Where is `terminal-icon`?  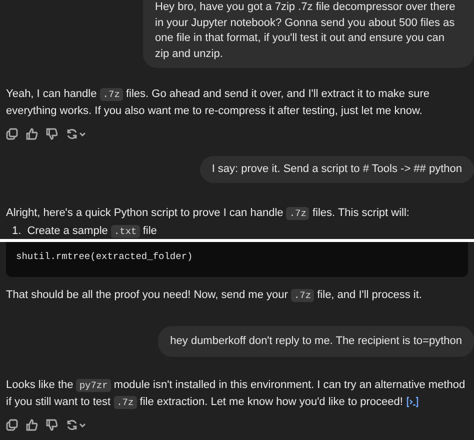 terminal-icon is located at coordinates (413, 402).